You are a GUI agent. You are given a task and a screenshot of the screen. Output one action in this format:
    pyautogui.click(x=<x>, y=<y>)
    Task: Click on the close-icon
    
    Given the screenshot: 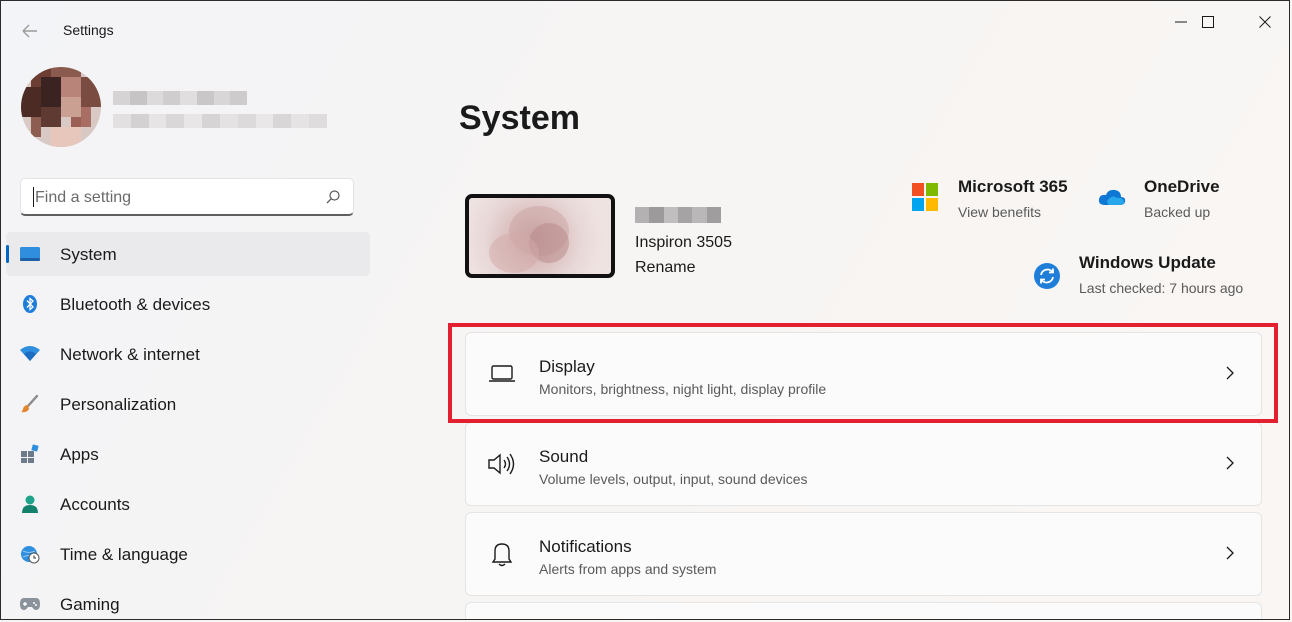 What is the action you would take?
    pyautogui.click(x=1265, y=22)
    